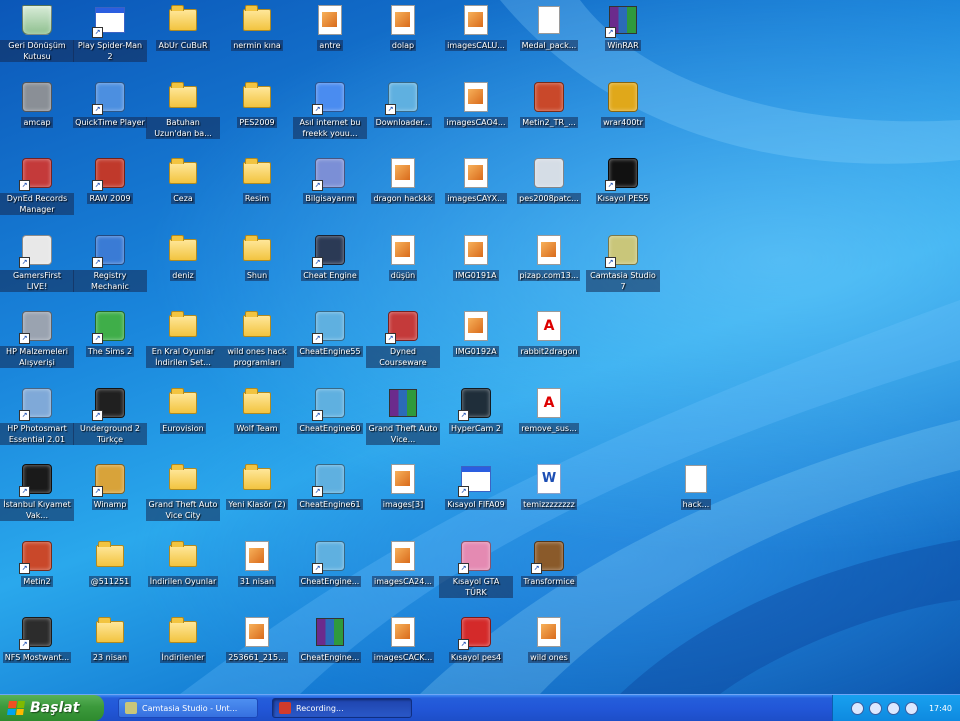 This screenshot has height=721, width=960. What do you see at coordinates (110, 115) in the screenshot?
I see `desktop-icon: ↗ QuickTime Player` at bounding box center [110, 115].